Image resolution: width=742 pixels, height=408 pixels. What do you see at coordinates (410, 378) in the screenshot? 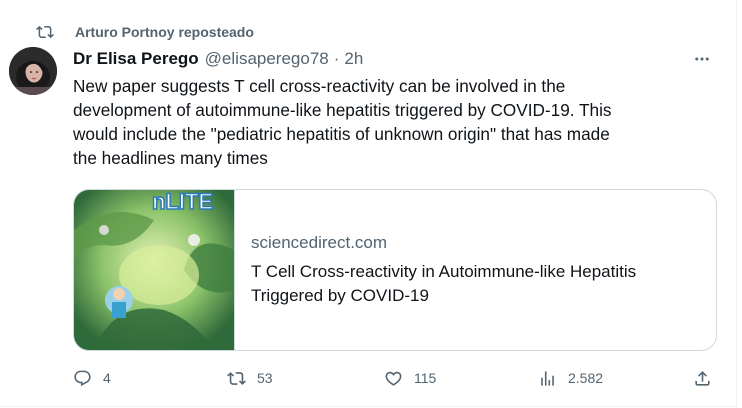
I see `like-button: 115` at bounding box center [410, 378].